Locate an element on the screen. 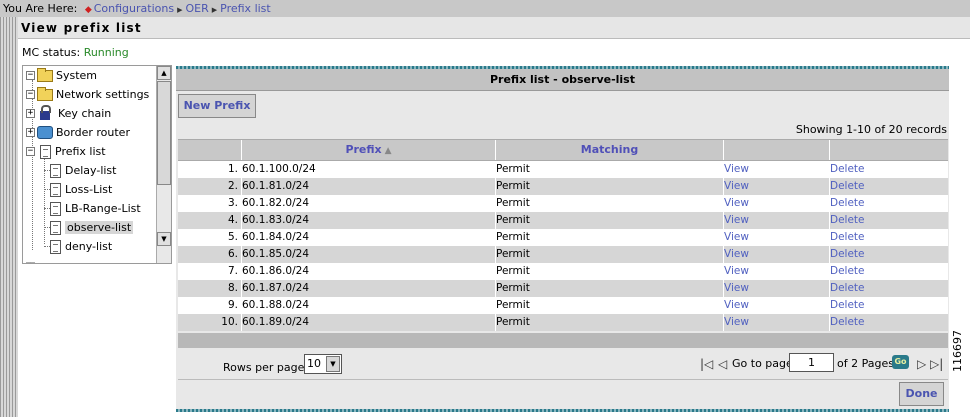 The height and width of the screenshot is (417, 970). table-row: 9. 60.1.88.0/24 Permit View Delete is located at coordinates (563, 305).